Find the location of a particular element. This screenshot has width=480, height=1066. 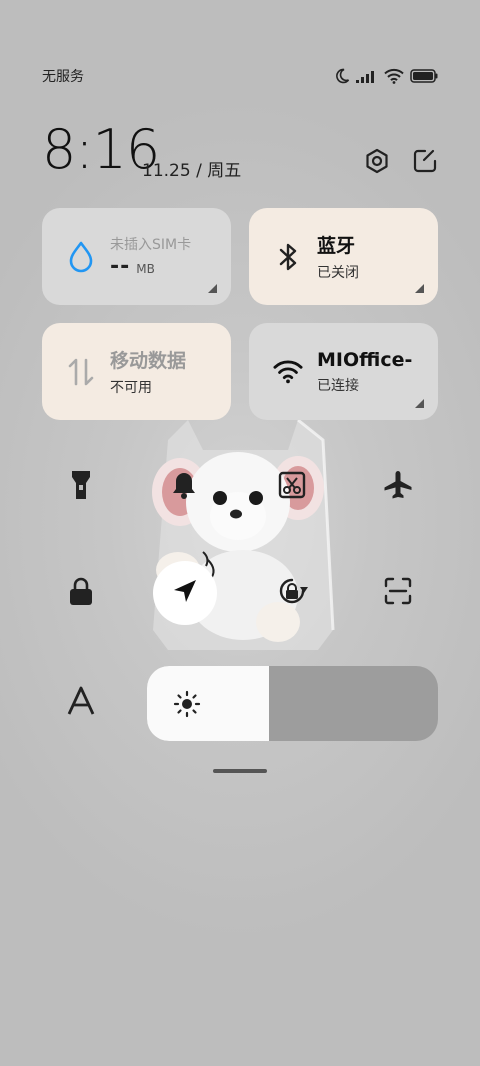

wifi-status: 已连接 is located at coordinates (338, 385).